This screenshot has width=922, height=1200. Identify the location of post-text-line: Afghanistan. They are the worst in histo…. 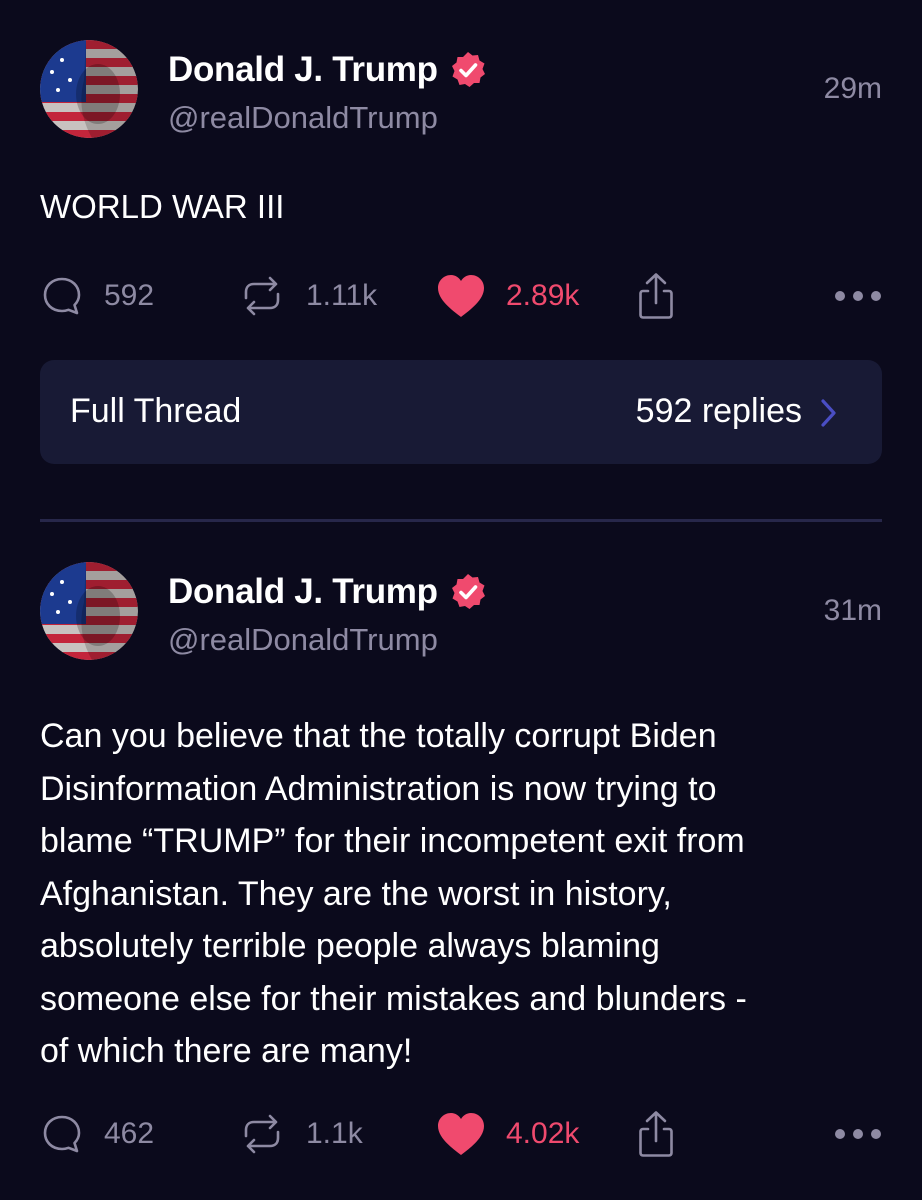
(356, 893).